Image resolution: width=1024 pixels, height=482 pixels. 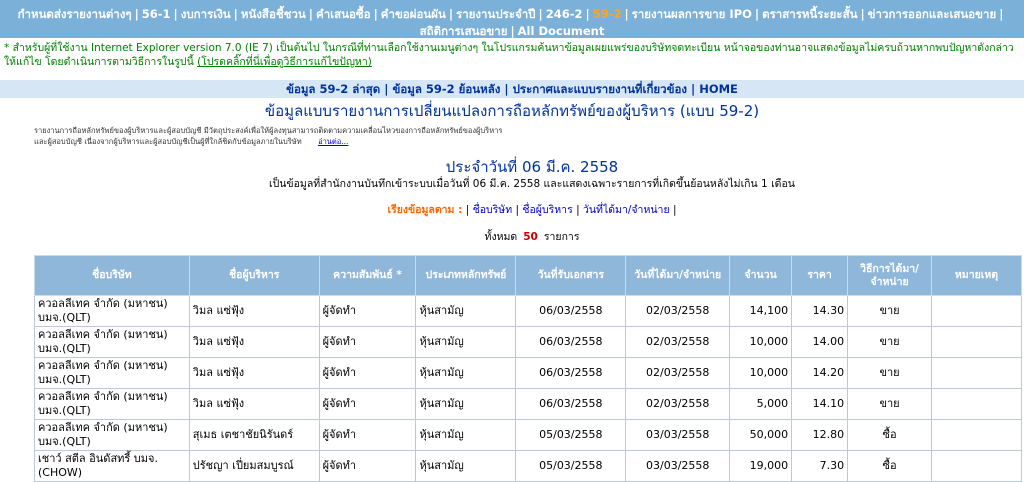 I want to click on column-header: หมายเหตุ, so click(x=976, y=275).